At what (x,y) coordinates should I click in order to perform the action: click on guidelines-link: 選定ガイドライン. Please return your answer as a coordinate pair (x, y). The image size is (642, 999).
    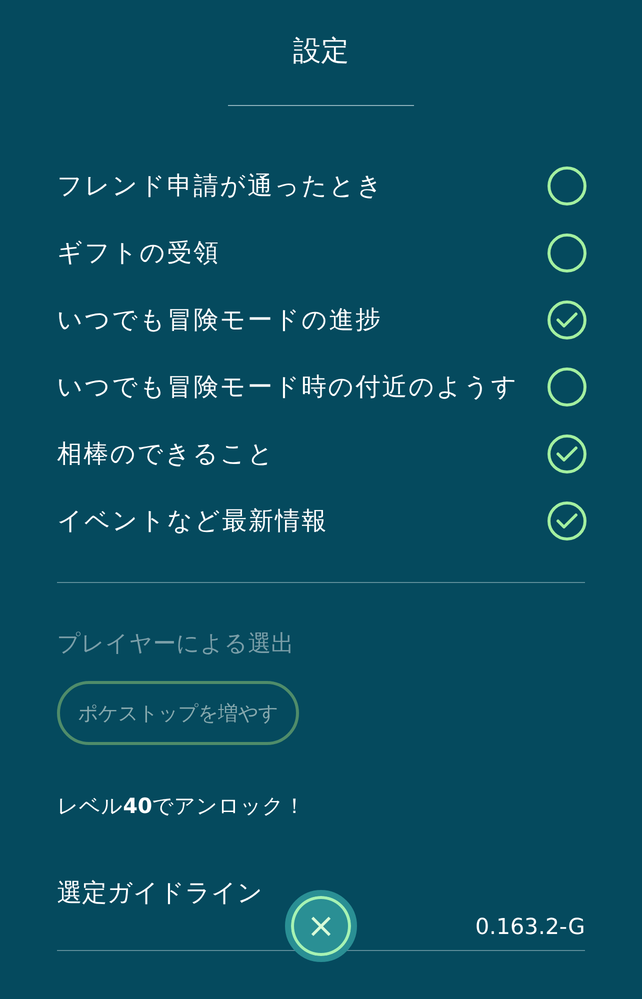
    Looking at the image, I should click on (160, 893).